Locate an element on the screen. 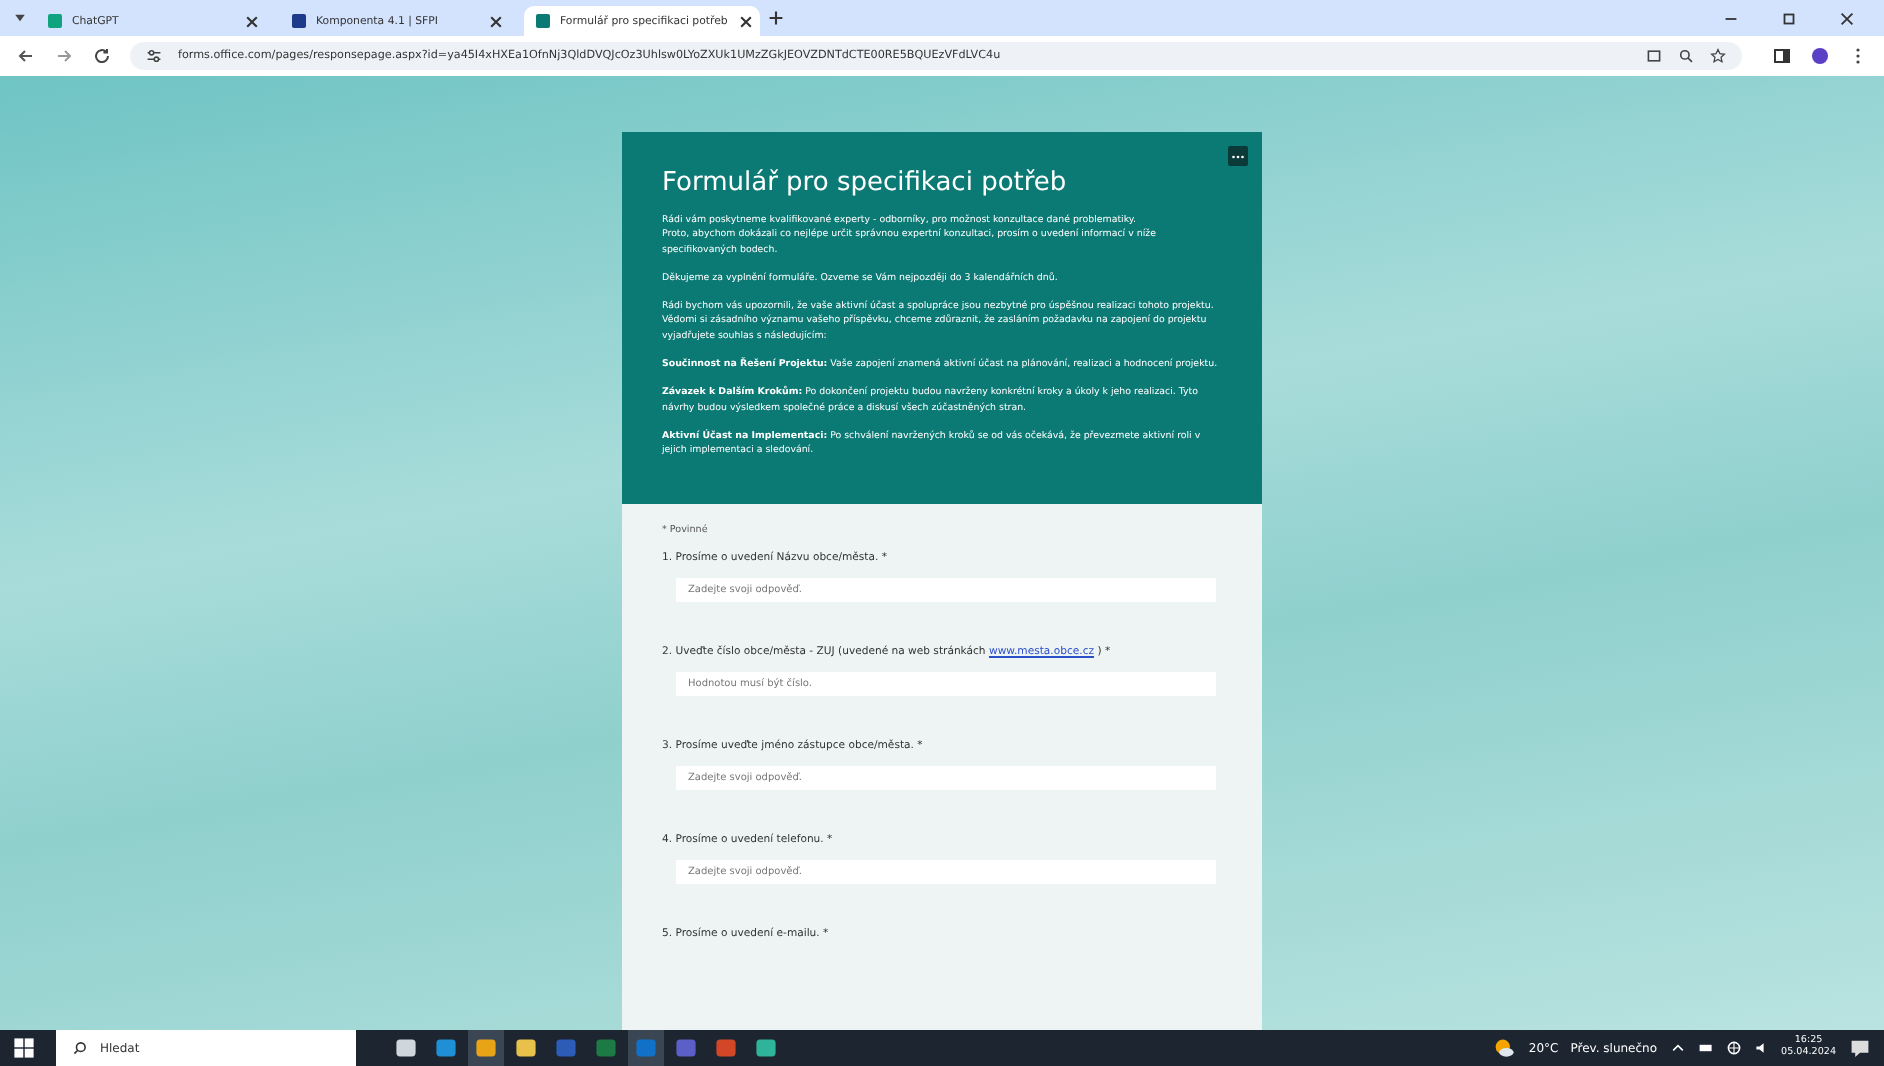  taskbar-app is located at coordinates (486, 1048).